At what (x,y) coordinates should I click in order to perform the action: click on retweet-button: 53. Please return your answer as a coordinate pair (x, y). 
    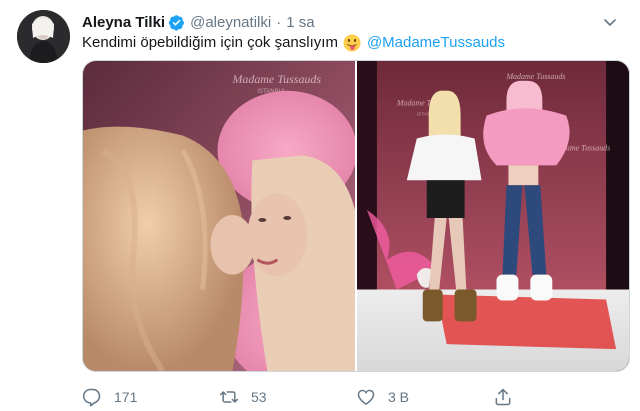
    Looking at the image, I should click on (287, 397).